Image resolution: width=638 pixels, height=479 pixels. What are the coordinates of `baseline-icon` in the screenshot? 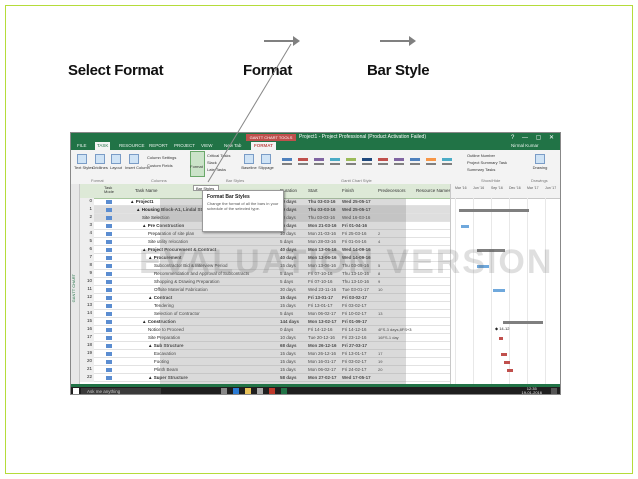 It's located at (249, 159).